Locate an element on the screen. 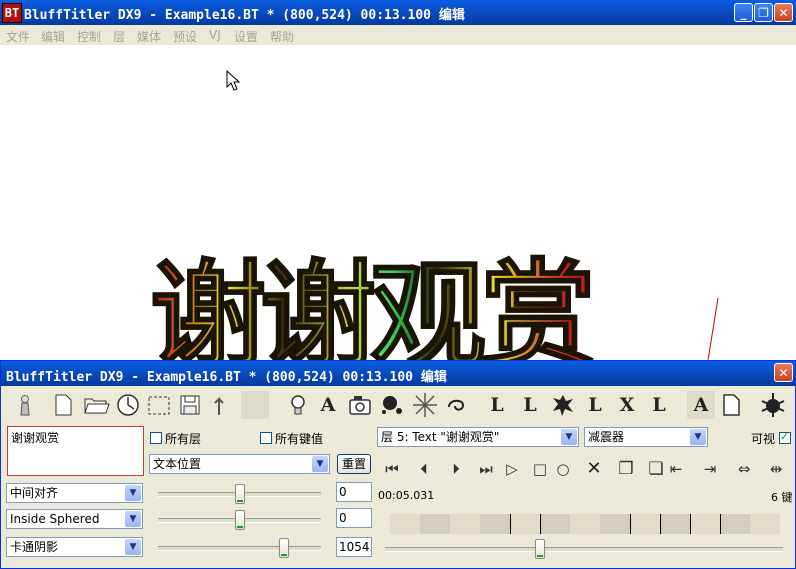 The width and height of the screenshot is (796, 569). star-burst-icon is located at coordinates (425, 405).